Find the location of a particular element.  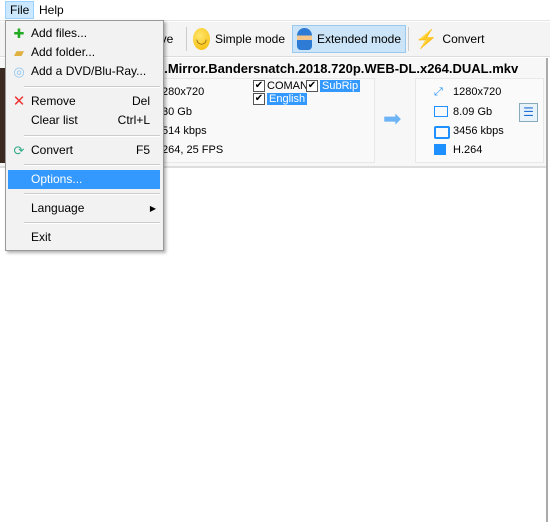

arrow-right-icon: ➡ is located at coordinates (392, 118).